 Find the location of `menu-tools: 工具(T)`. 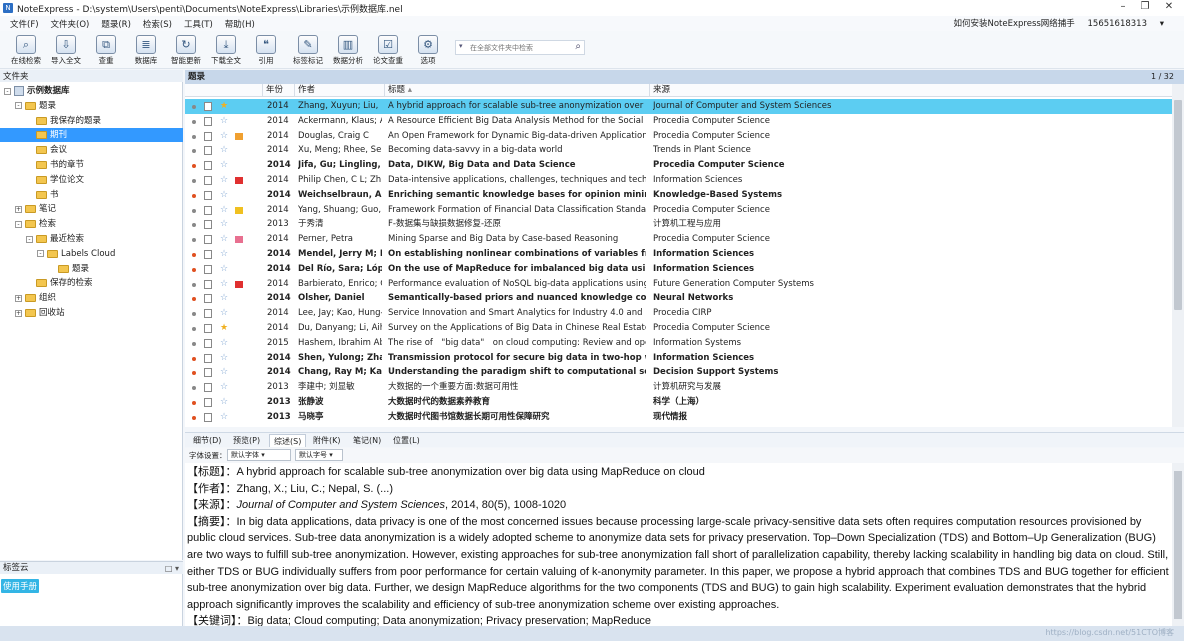

menu-tools: 工具(T) is located at coordinates (198, 24).